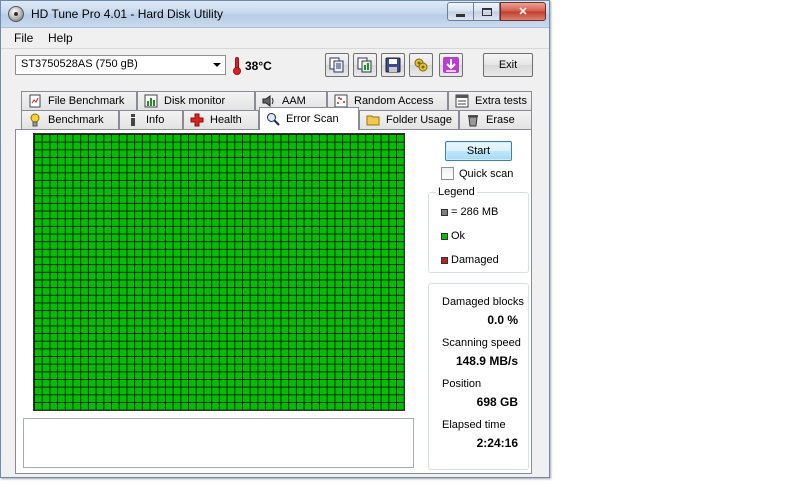 The image size is (800, 500). I want to click on tab-label: Error Scan, so click(312, 119).